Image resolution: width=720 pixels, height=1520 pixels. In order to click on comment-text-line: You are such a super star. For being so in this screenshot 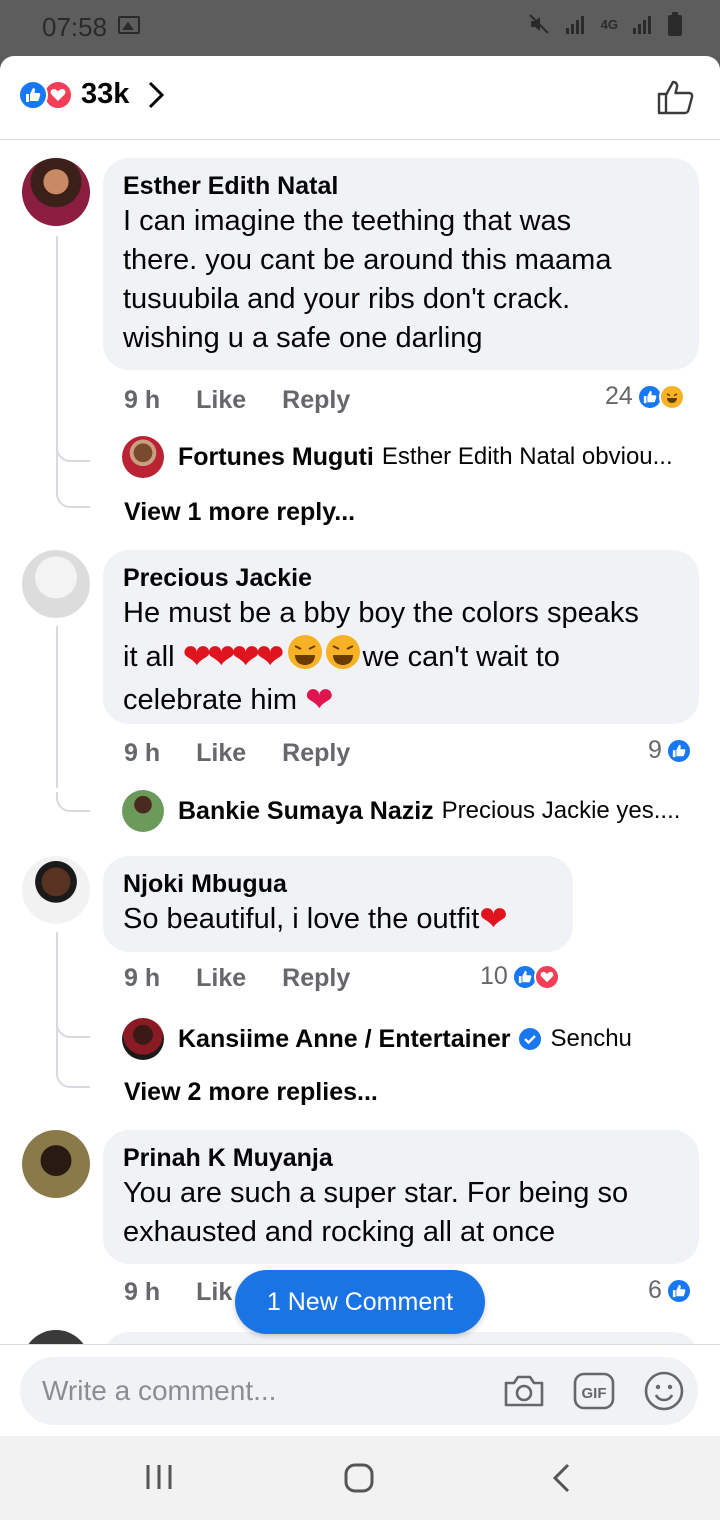, I will do `click(376, 1193)`.